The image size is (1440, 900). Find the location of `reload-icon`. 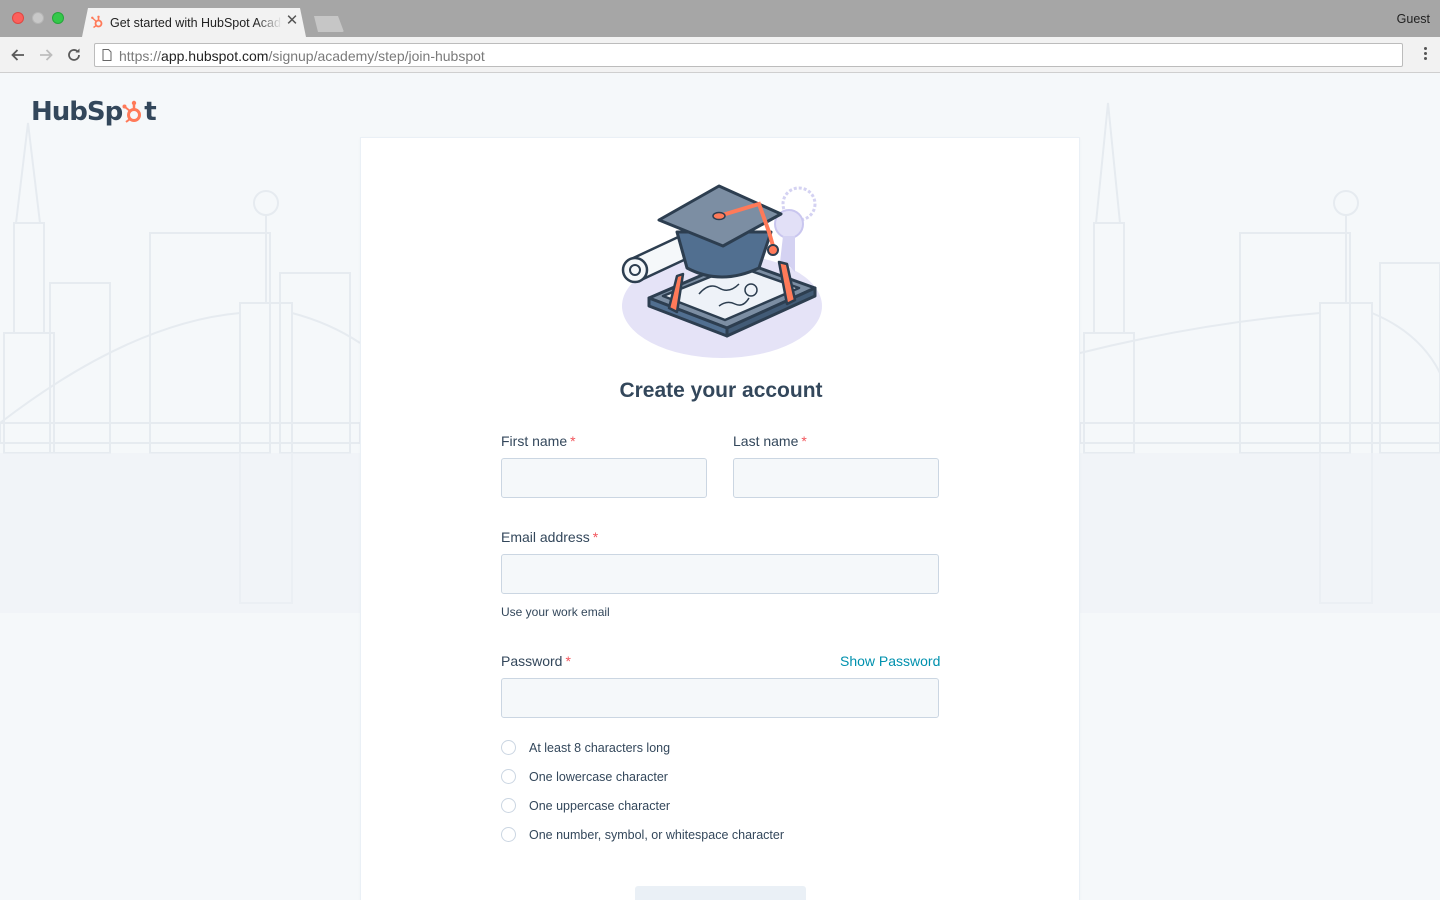

reload-icon is located at coordinates (74, 55).